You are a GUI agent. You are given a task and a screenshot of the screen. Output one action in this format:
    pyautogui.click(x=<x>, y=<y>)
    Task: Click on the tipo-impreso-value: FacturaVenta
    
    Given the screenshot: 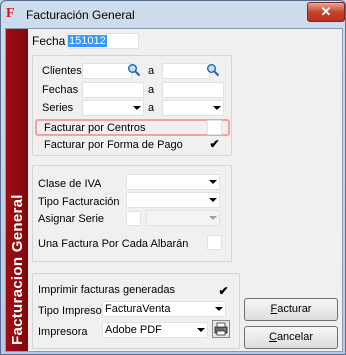 What is the action you would take?
    pyautogui.click(x=138, y=309)
    